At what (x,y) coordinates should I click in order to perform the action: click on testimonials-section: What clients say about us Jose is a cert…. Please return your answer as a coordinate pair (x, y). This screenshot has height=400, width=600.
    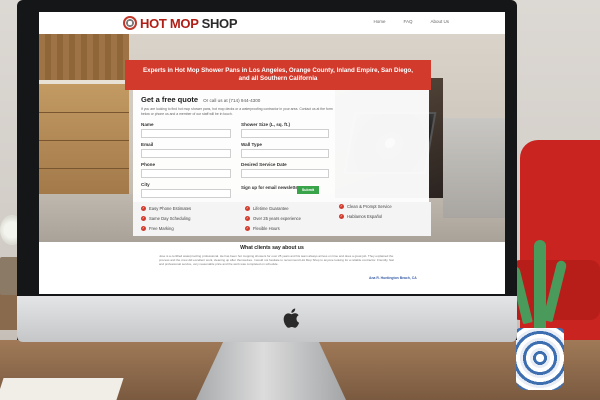
    Looking at the image, I should click on (272, 268).